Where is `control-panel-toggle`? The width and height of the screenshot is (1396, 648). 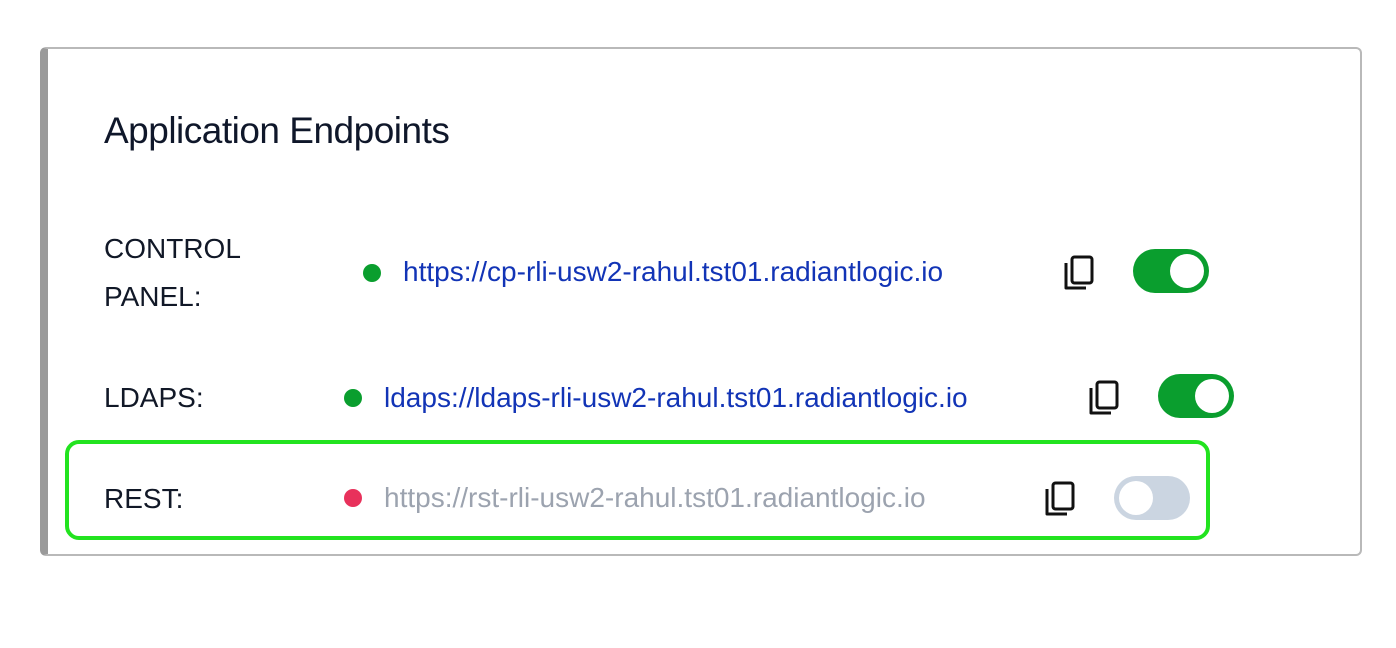 control-panel-toggle is located at coordinates (1171, 271).